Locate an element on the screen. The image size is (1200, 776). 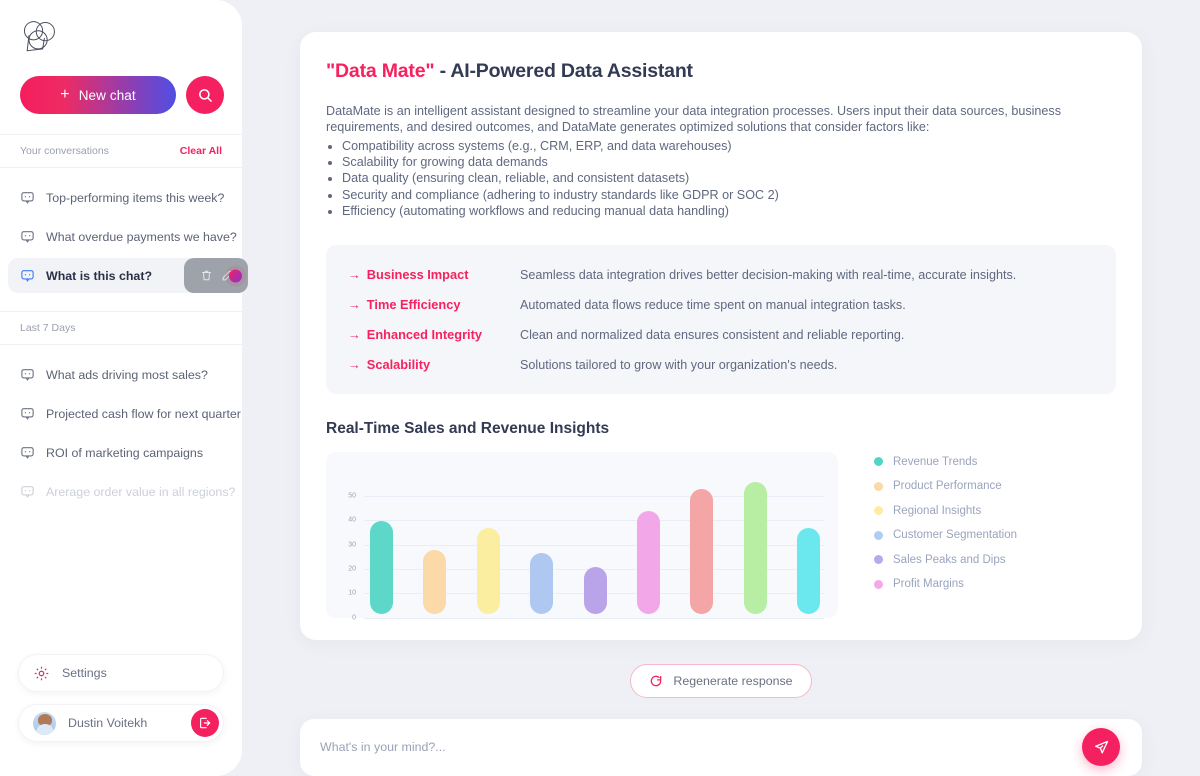
chart-bars is located at coordinates (595, 542).